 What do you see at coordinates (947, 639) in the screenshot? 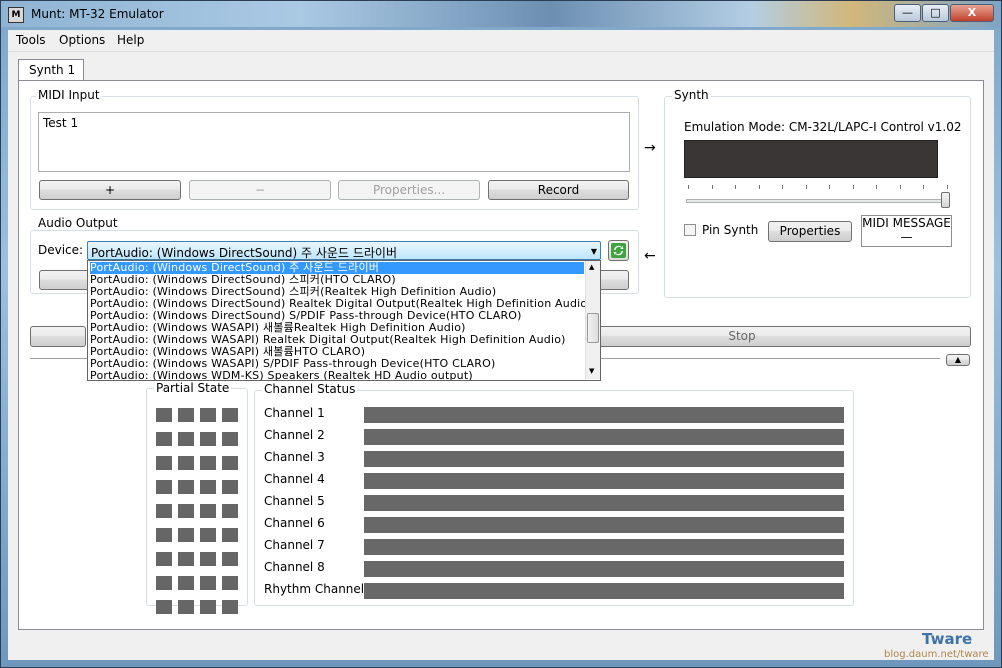
I see `watermark-name: Tware` at bounding box center [947, 639].